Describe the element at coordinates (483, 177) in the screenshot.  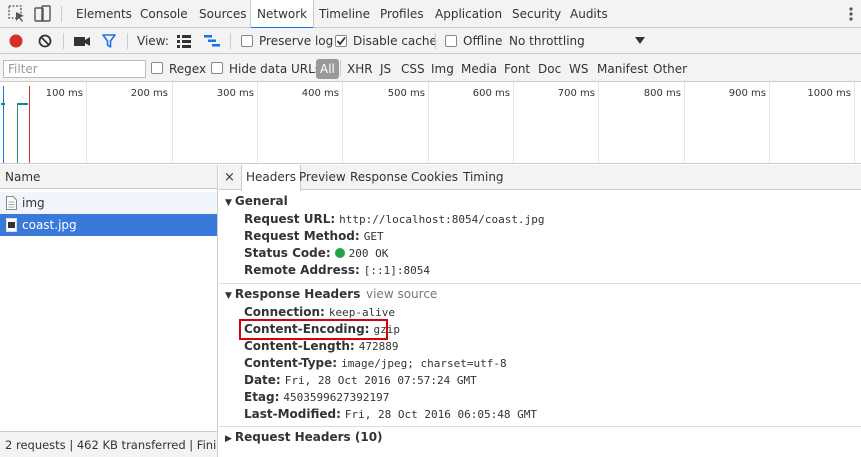
I see `tab-timing: Timing` at that location.